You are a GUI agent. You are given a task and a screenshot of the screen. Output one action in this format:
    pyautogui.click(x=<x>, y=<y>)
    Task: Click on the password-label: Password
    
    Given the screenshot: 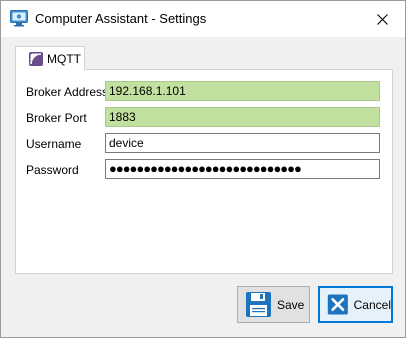 What is the action you would take?
    pyautogui.click(x=52, y=170)
    